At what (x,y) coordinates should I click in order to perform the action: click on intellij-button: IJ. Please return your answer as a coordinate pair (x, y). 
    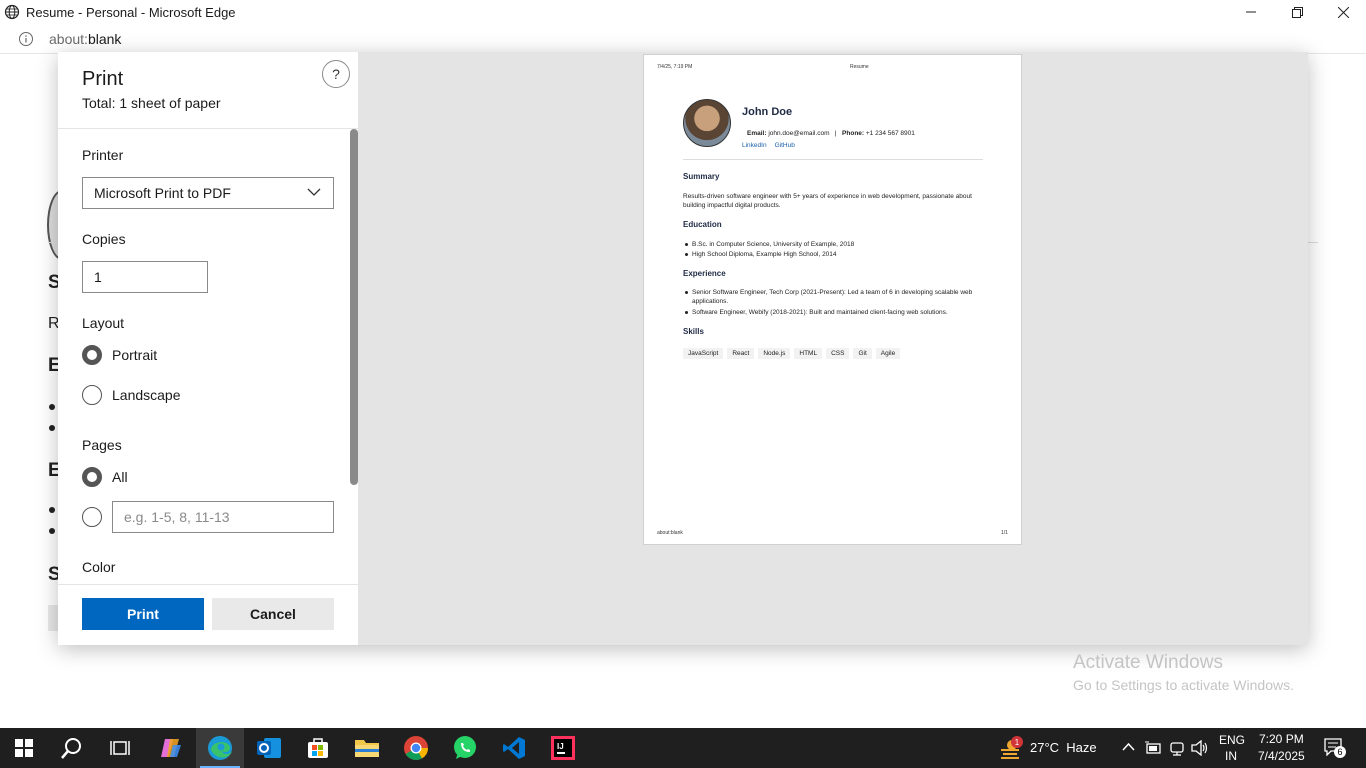
    Looking at the image, I should click on (563, 748).